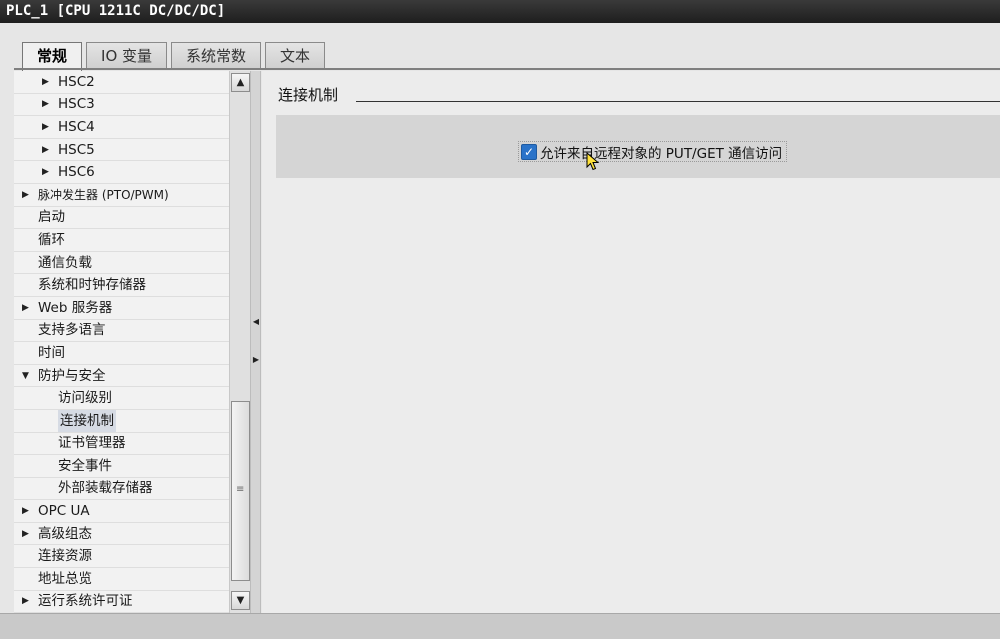 Image resolution: width=1000 pixels, height=639 pixels. What do you see at coordinates (121, 579) in the screenshot?
I see `tree-item: 地址总览` at bounding box center [121, 579].